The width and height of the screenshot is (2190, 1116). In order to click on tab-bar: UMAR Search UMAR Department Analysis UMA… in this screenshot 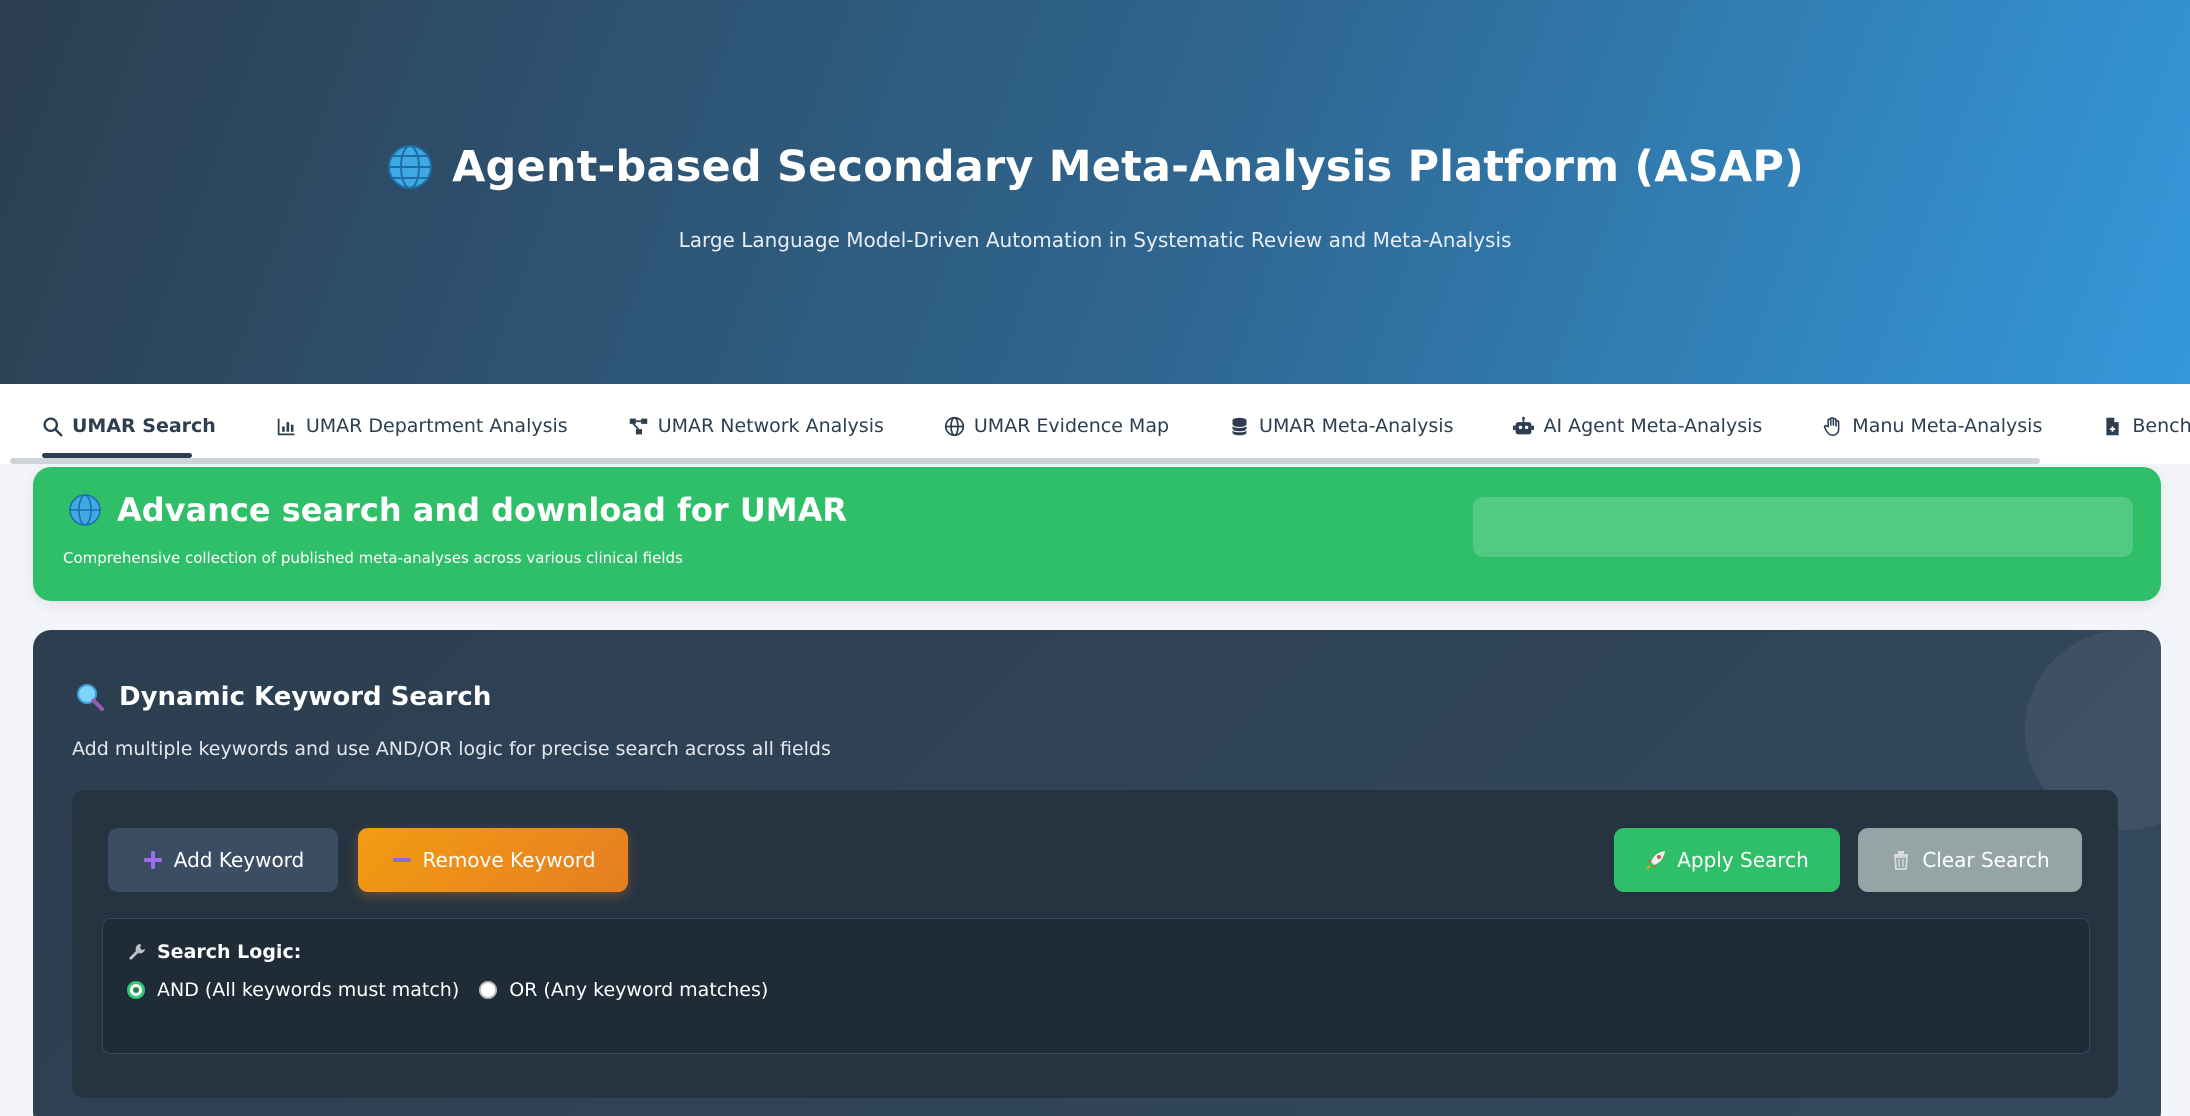, I will do `click(1095, 424)`.